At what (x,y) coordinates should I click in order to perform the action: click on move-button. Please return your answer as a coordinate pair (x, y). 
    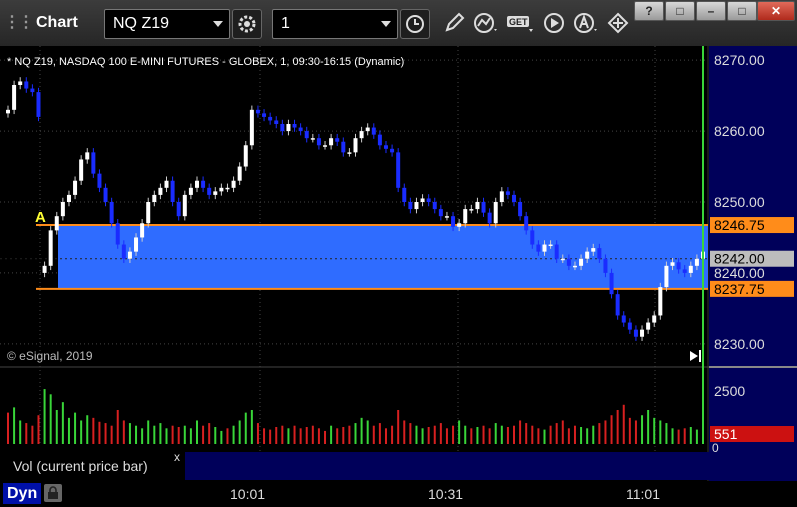
    Looking at the image, I should click on (618, 23).